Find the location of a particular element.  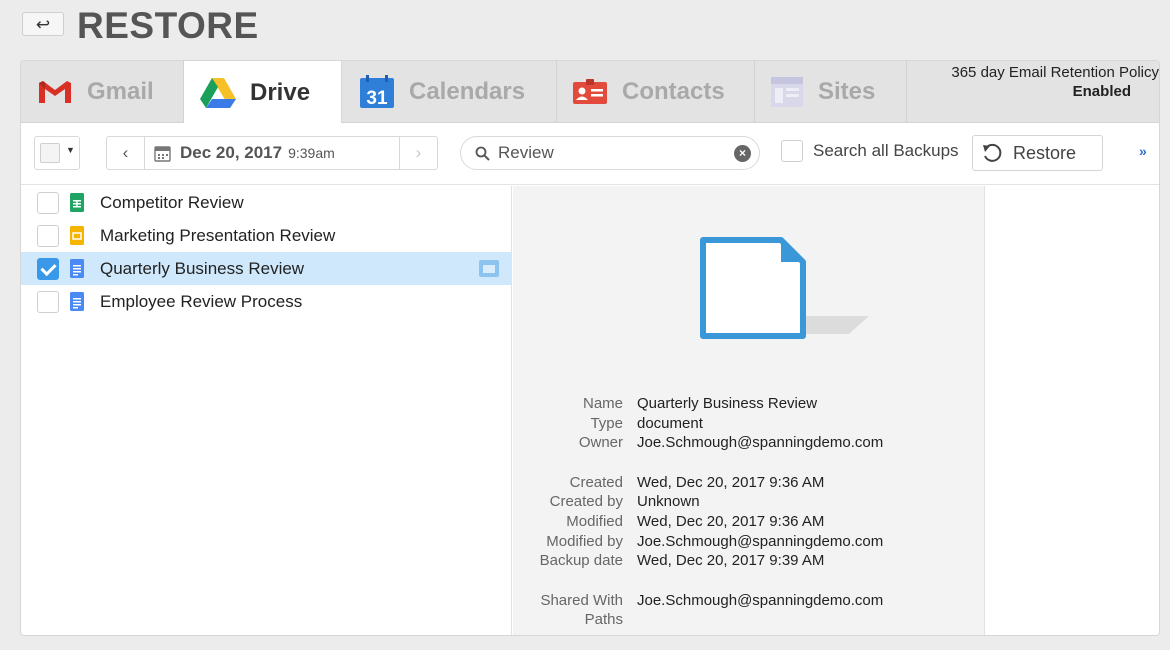

created-label: Created is located at coordinates (596, 482).